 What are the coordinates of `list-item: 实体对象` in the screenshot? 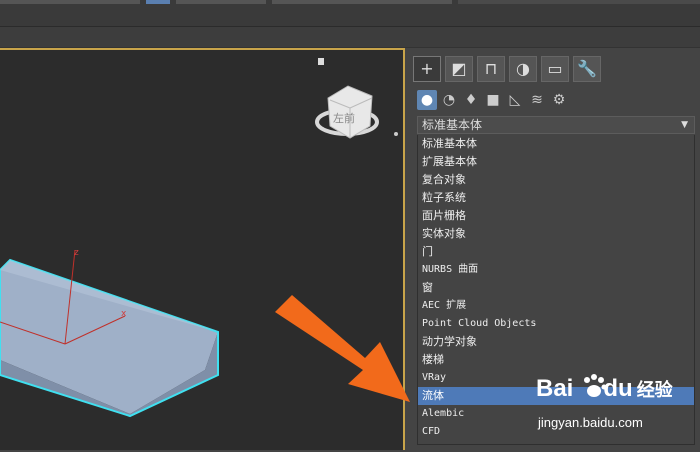 It's located at (556, 234).